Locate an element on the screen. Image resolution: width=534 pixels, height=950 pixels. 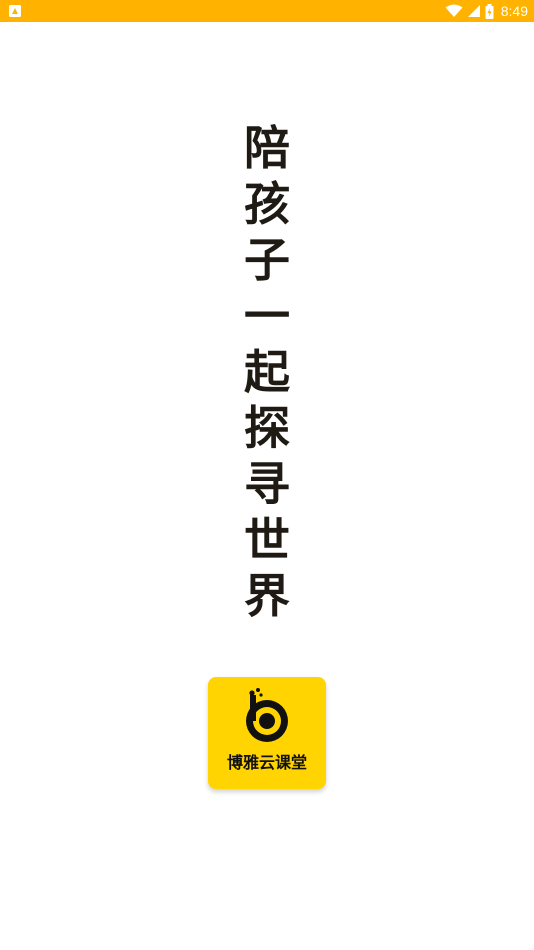
slogan-char: 界 is located at coordinates (267, 596).